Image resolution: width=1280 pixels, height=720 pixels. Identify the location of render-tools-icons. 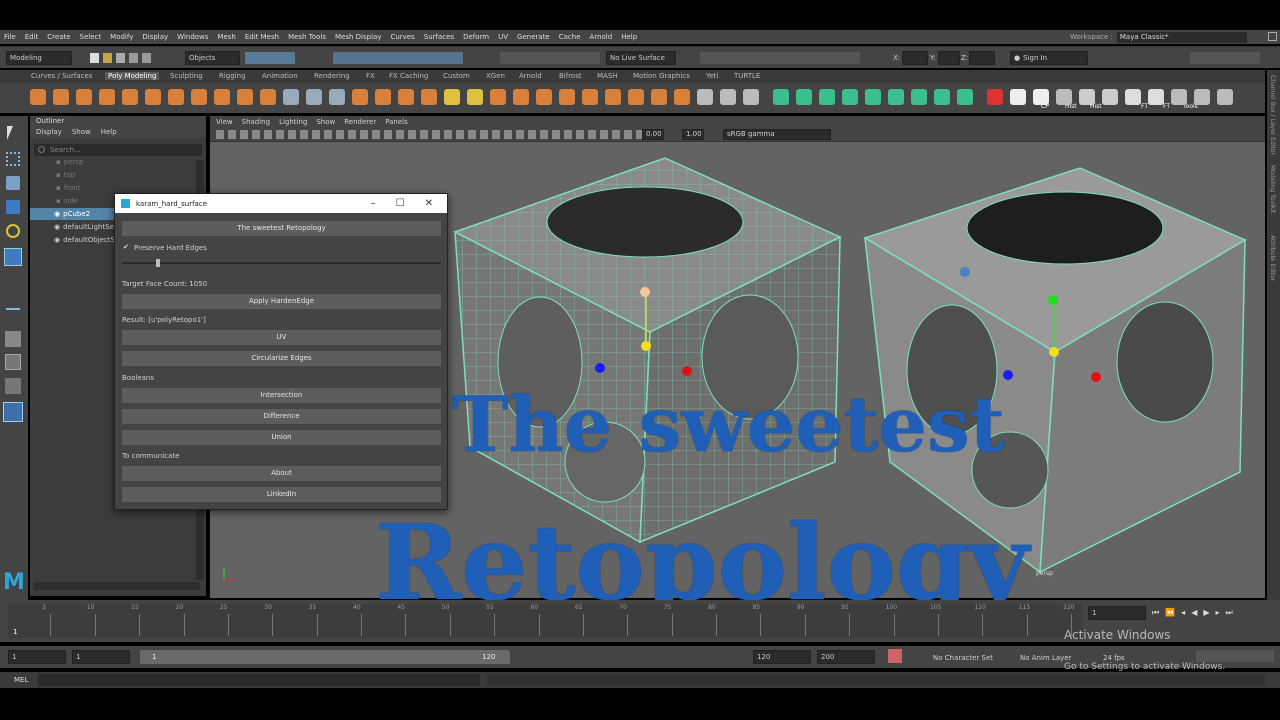
(780, 58).